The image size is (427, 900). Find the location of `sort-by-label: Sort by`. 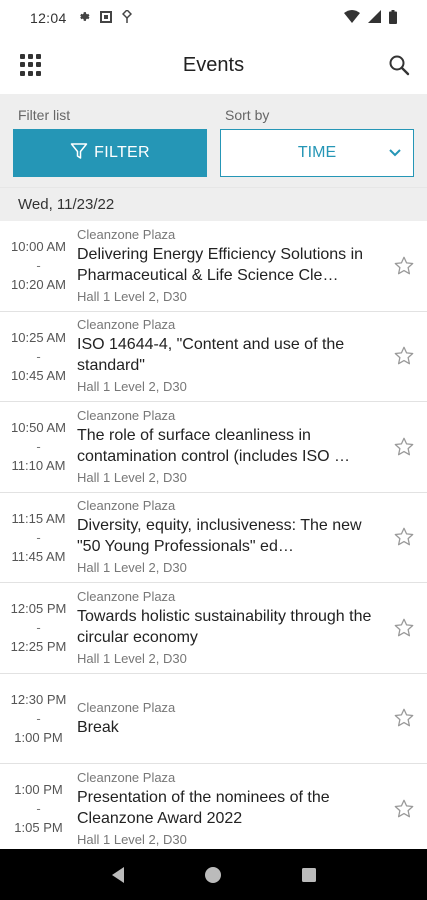

sort-by-label: Sort by is located at coordinates (247, 115).